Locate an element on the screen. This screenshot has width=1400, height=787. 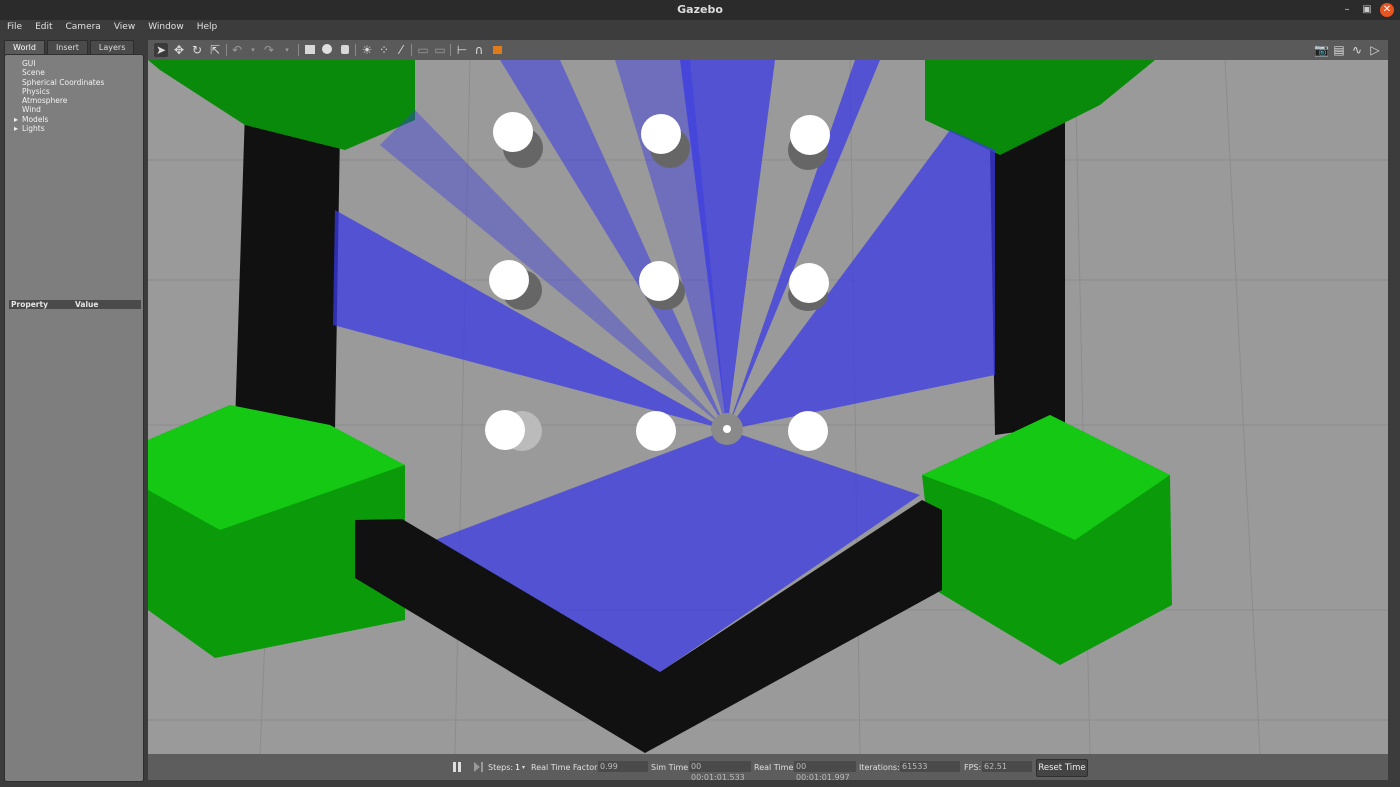
panel-tabs: World Insert Layers is located at coordinates (74, 47).